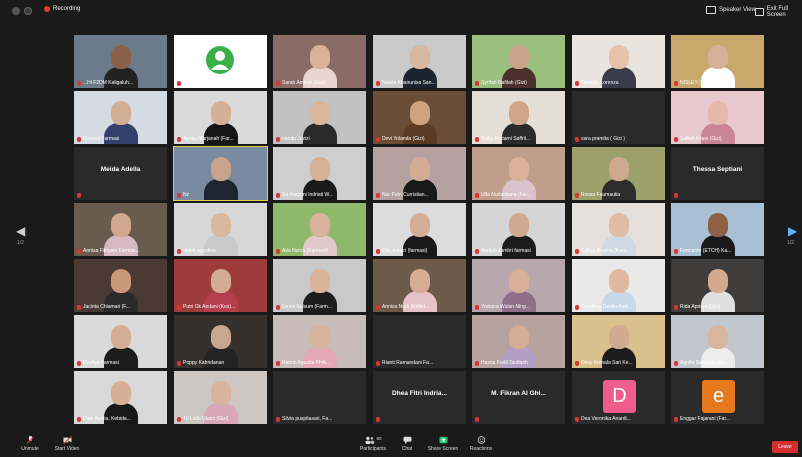 The width and height of the screenshot is (802, 457). What do you see at coordinates (481, 444) in the screenshot?
I see `reactions-button: Reactions` at bounding box center [481, 444].